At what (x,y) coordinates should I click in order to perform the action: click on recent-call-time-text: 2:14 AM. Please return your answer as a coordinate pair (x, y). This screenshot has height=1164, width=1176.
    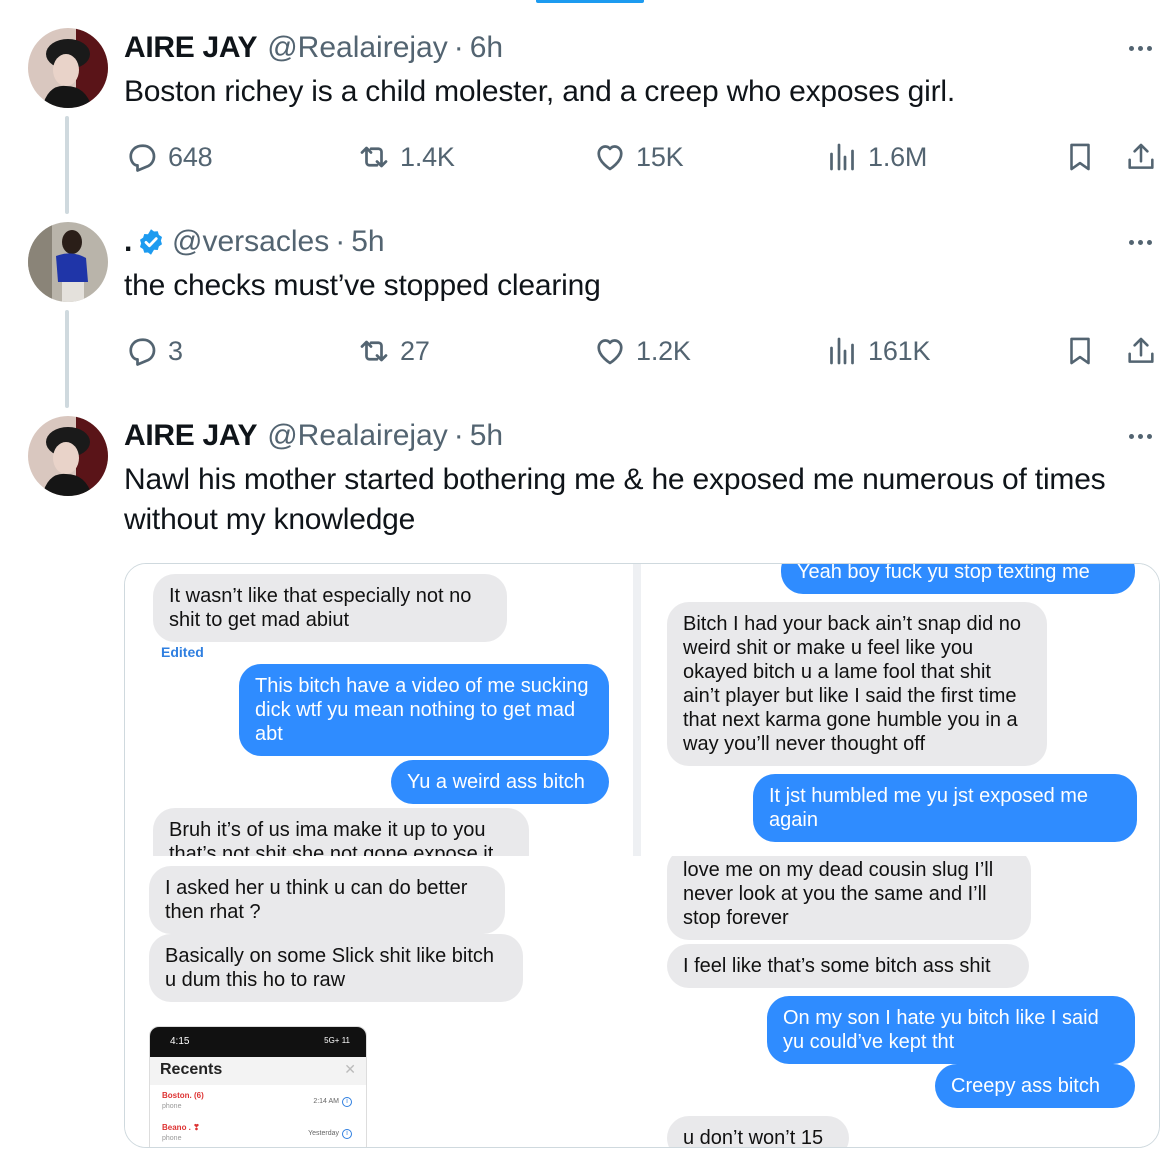
    Looking at the image, I should click on (326, 1101).